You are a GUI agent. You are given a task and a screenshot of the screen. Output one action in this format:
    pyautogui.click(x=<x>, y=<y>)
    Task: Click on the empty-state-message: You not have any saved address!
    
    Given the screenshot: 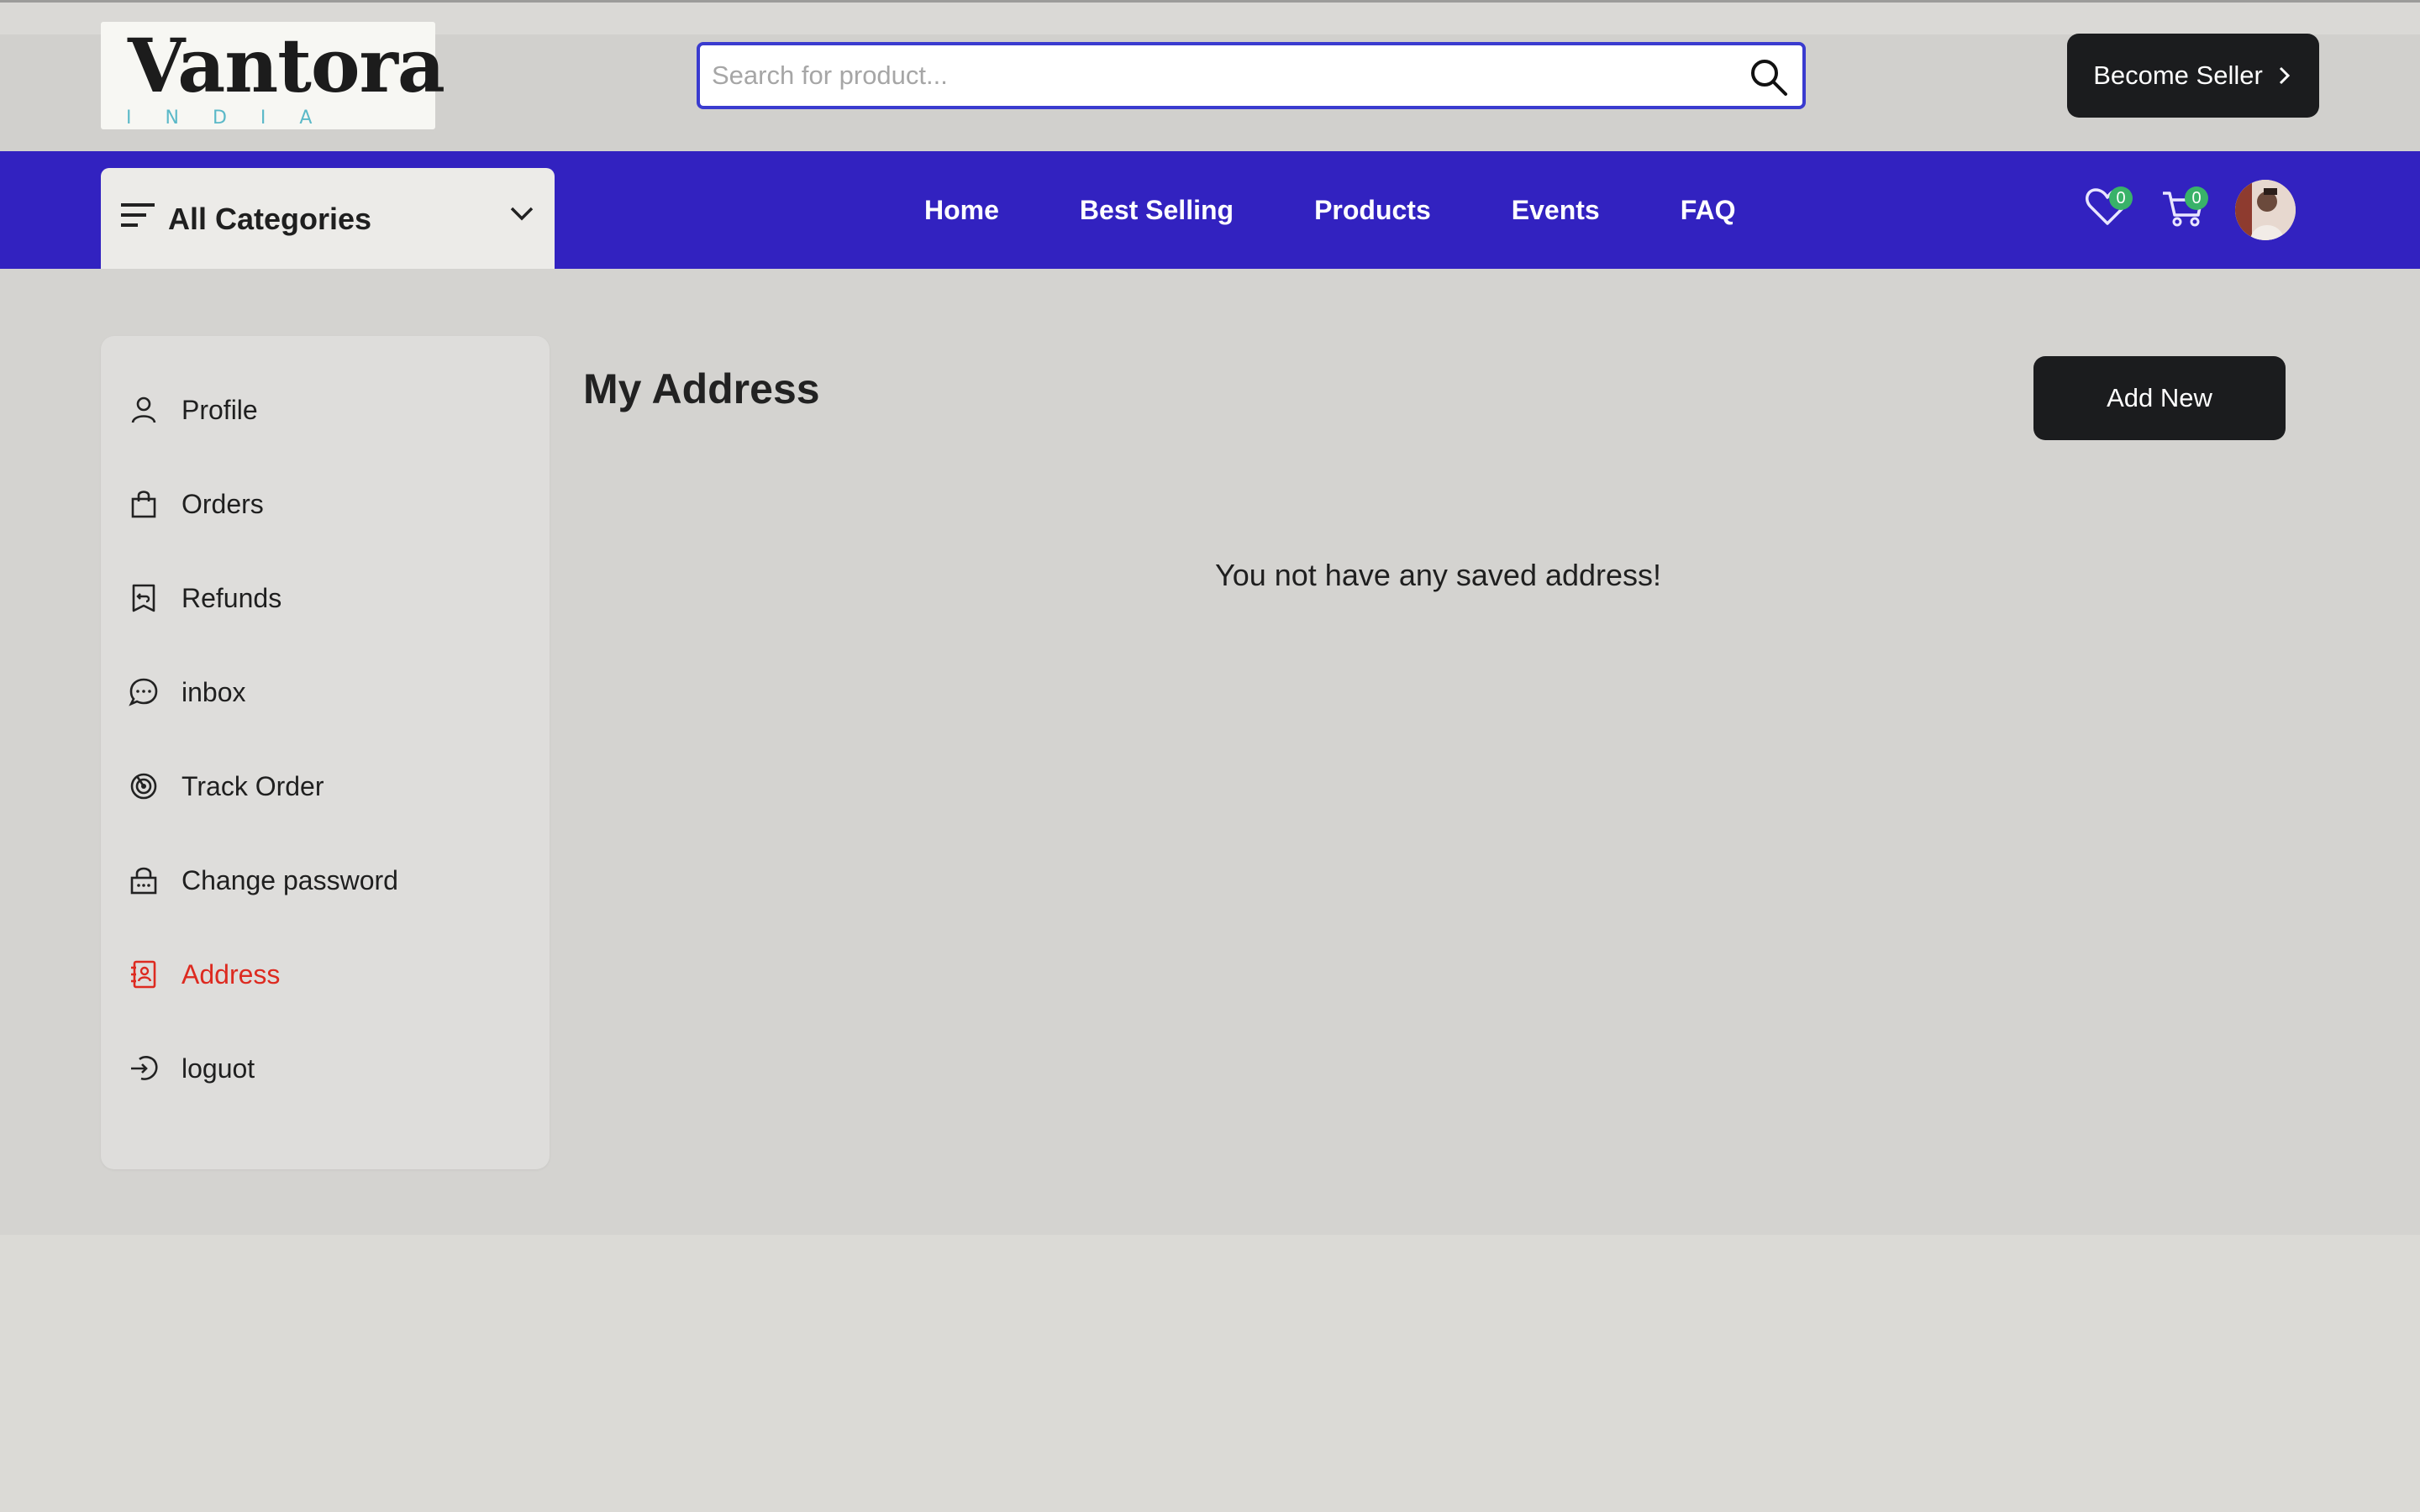 What is the action you would take?
    pyautogui.click(x=1438, y=575)
    